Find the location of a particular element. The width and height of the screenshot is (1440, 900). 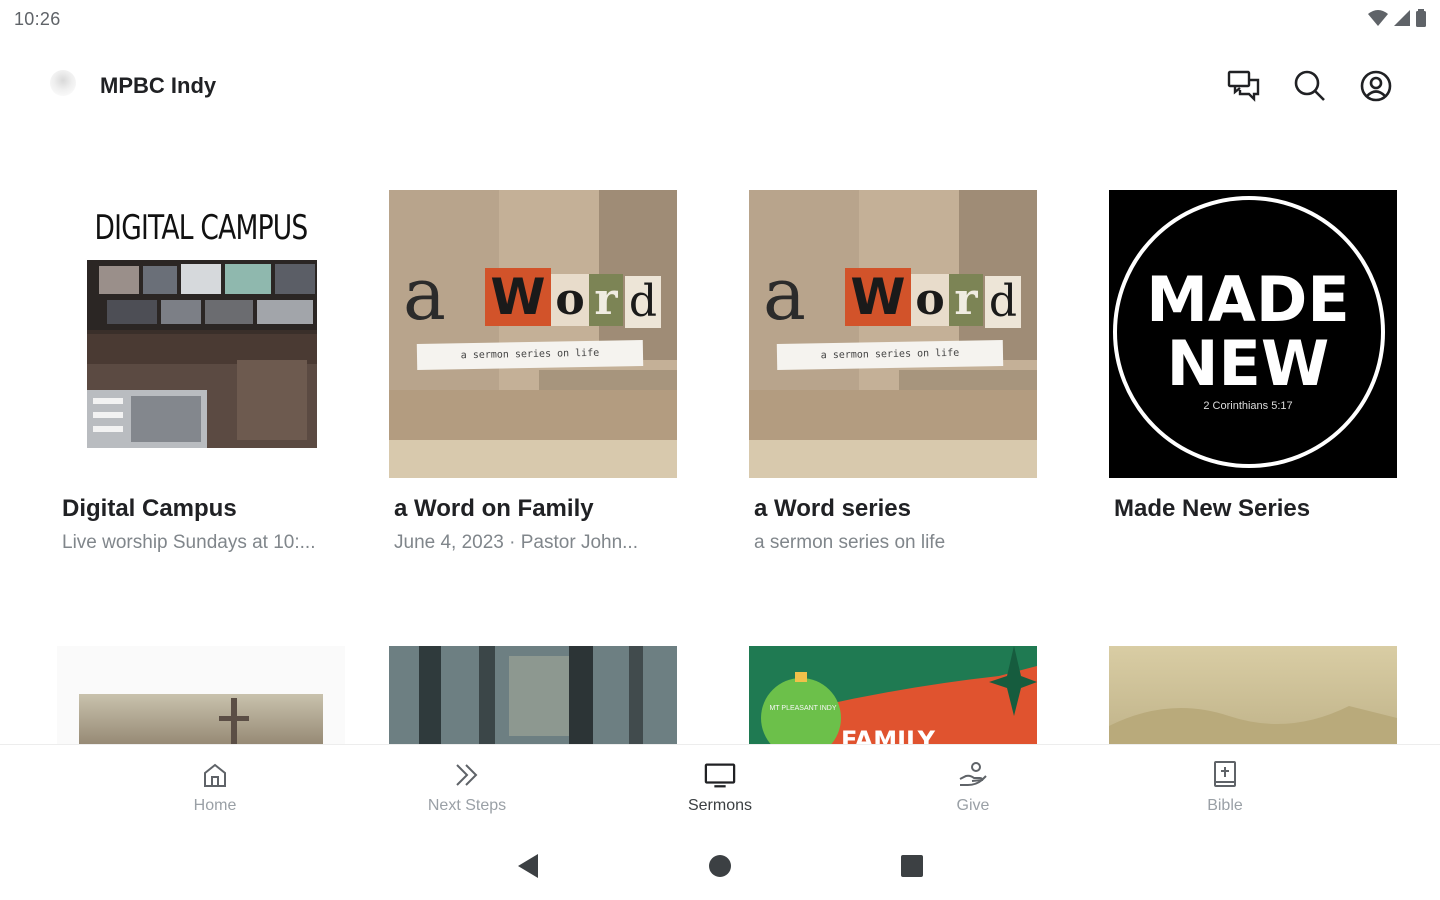

series-card-row2-3: MT PLEASANT INDY FAMILY is located at coordinates (894, 695).